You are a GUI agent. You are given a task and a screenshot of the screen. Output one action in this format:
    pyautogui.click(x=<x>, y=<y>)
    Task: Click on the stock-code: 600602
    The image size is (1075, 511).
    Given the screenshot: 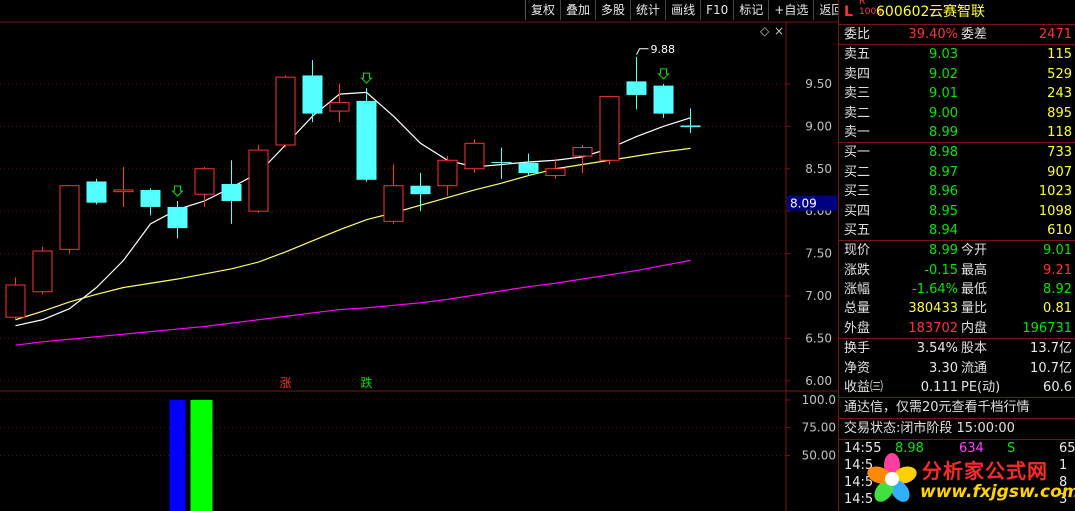 What is the action you would take?
    pyautogui.click(x=903, y=12)
    